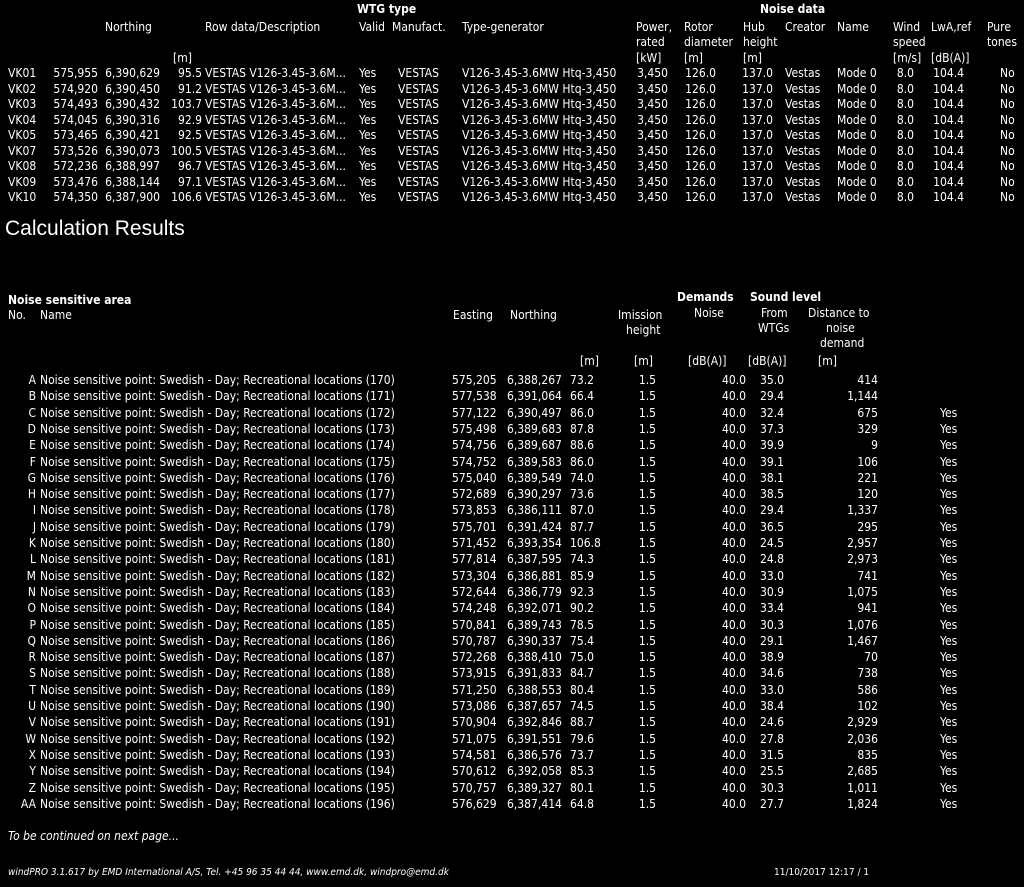 The width and height of the screenshot is (1024, 887). Describe the element at coordinates (474, 428) in the screenshot. I see `noise-cell-easting: 575,498` at that location.